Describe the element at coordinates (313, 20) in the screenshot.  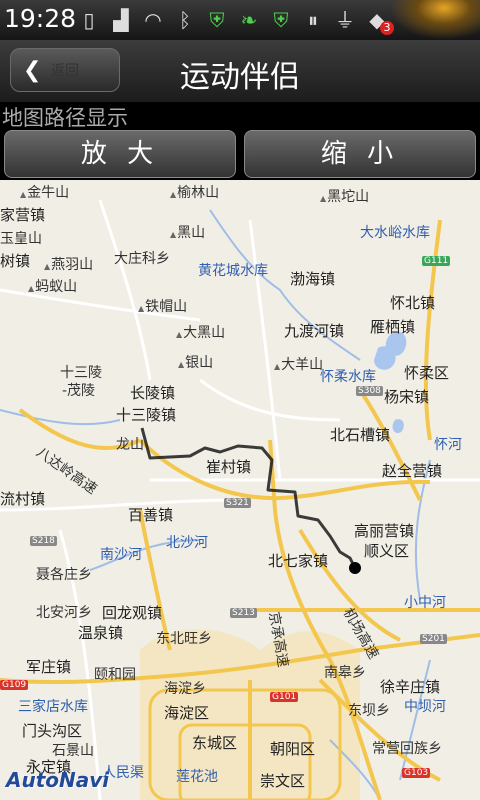
I see `pause-icon: ⏸` at that location.